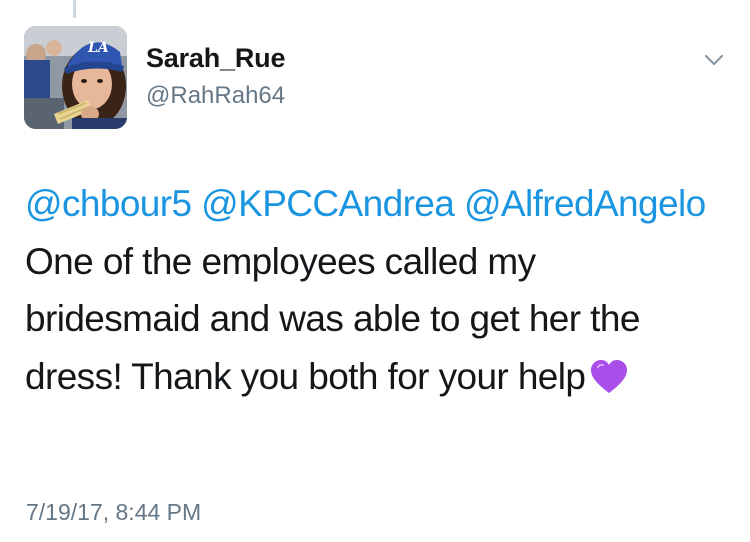  What do you see at coordinates (98, 48) in the screenshot?
I see `svg-text: LA` at bounding box center [98, 48].